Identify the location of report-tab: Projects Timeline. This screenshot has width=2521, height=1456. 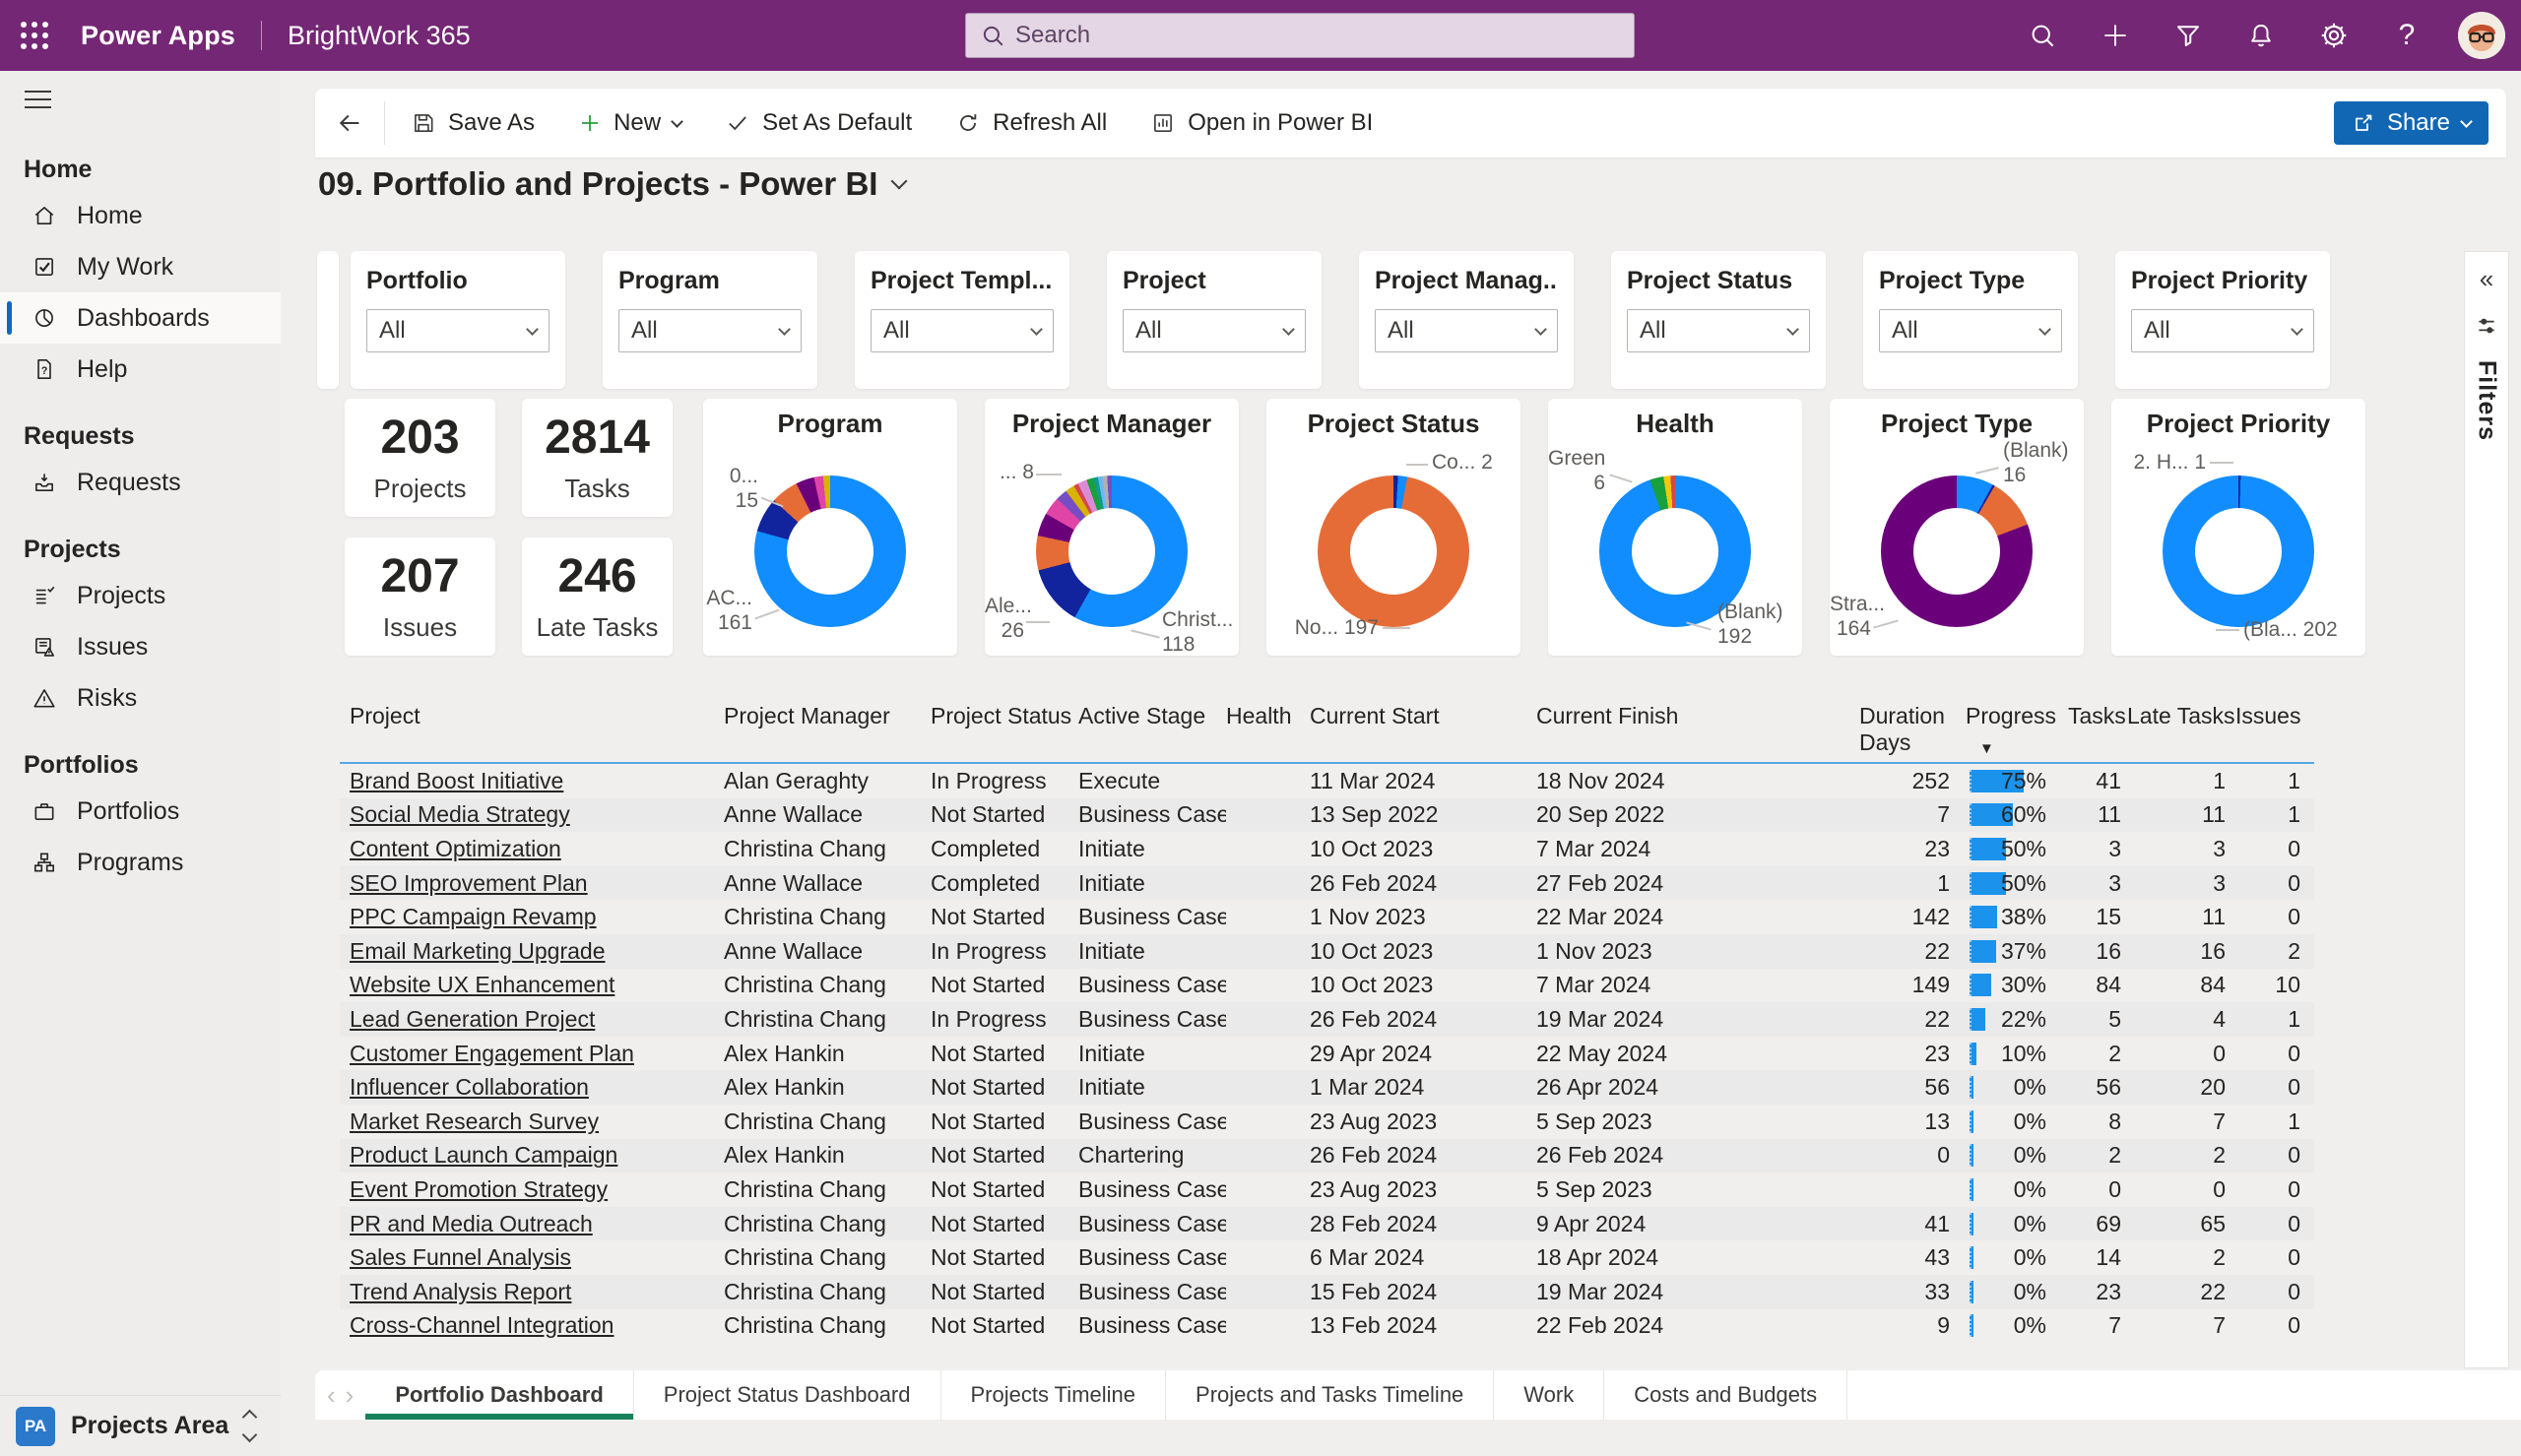
(1054, 1395).